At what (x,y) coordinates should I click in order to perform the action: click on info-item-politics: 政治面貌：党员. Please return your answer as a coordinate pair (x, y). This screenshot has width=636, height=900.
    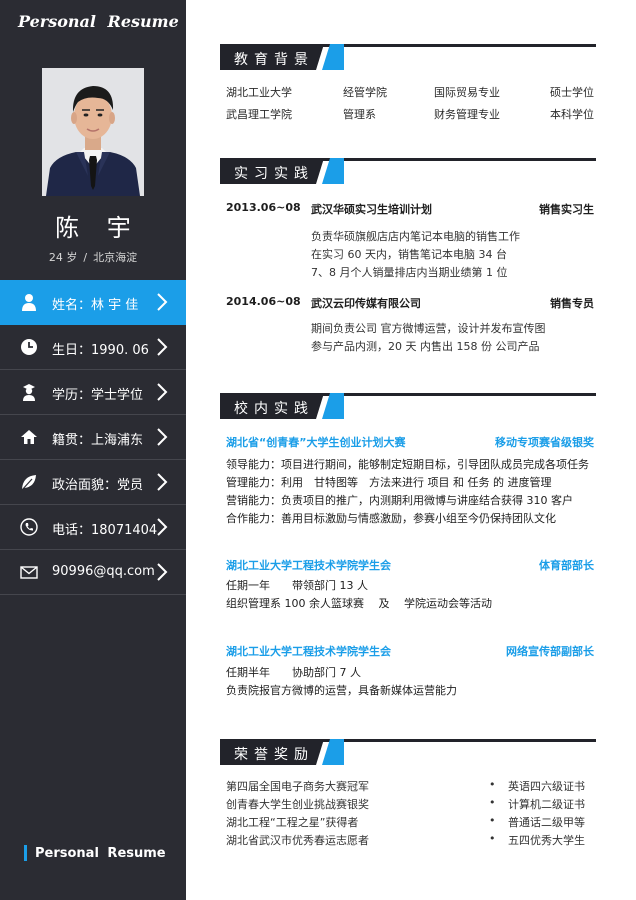
    Looking at the image, I should click on (93, 482).